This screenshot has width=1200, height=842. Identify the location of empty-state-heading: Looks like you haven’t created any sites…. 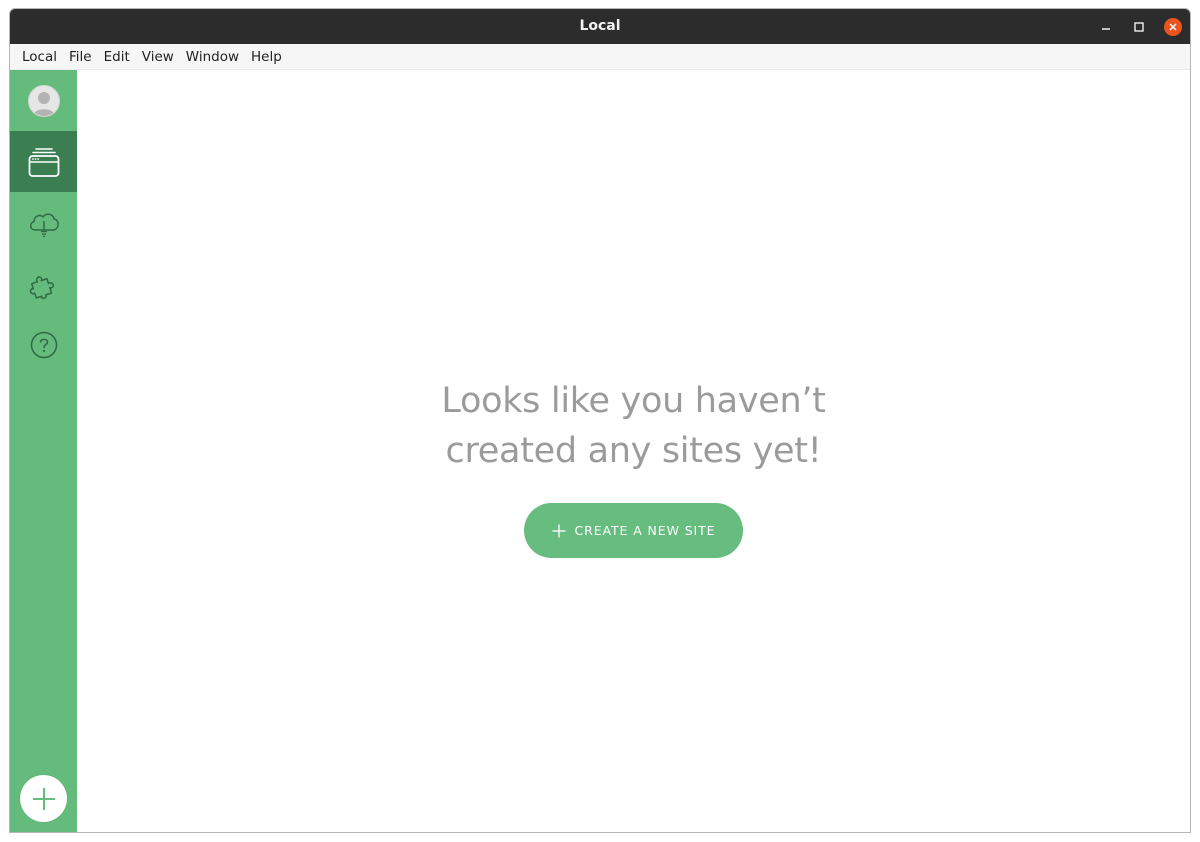
(633, 426).